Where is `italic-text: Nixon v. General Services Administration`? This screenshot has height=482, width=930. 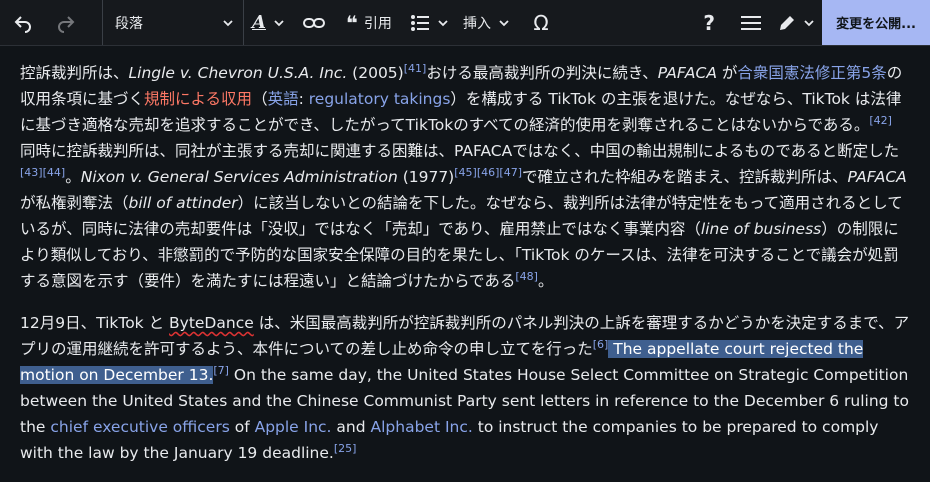
italic-text: Nixon v. General Services Administration is located at coordinates (239, 177).